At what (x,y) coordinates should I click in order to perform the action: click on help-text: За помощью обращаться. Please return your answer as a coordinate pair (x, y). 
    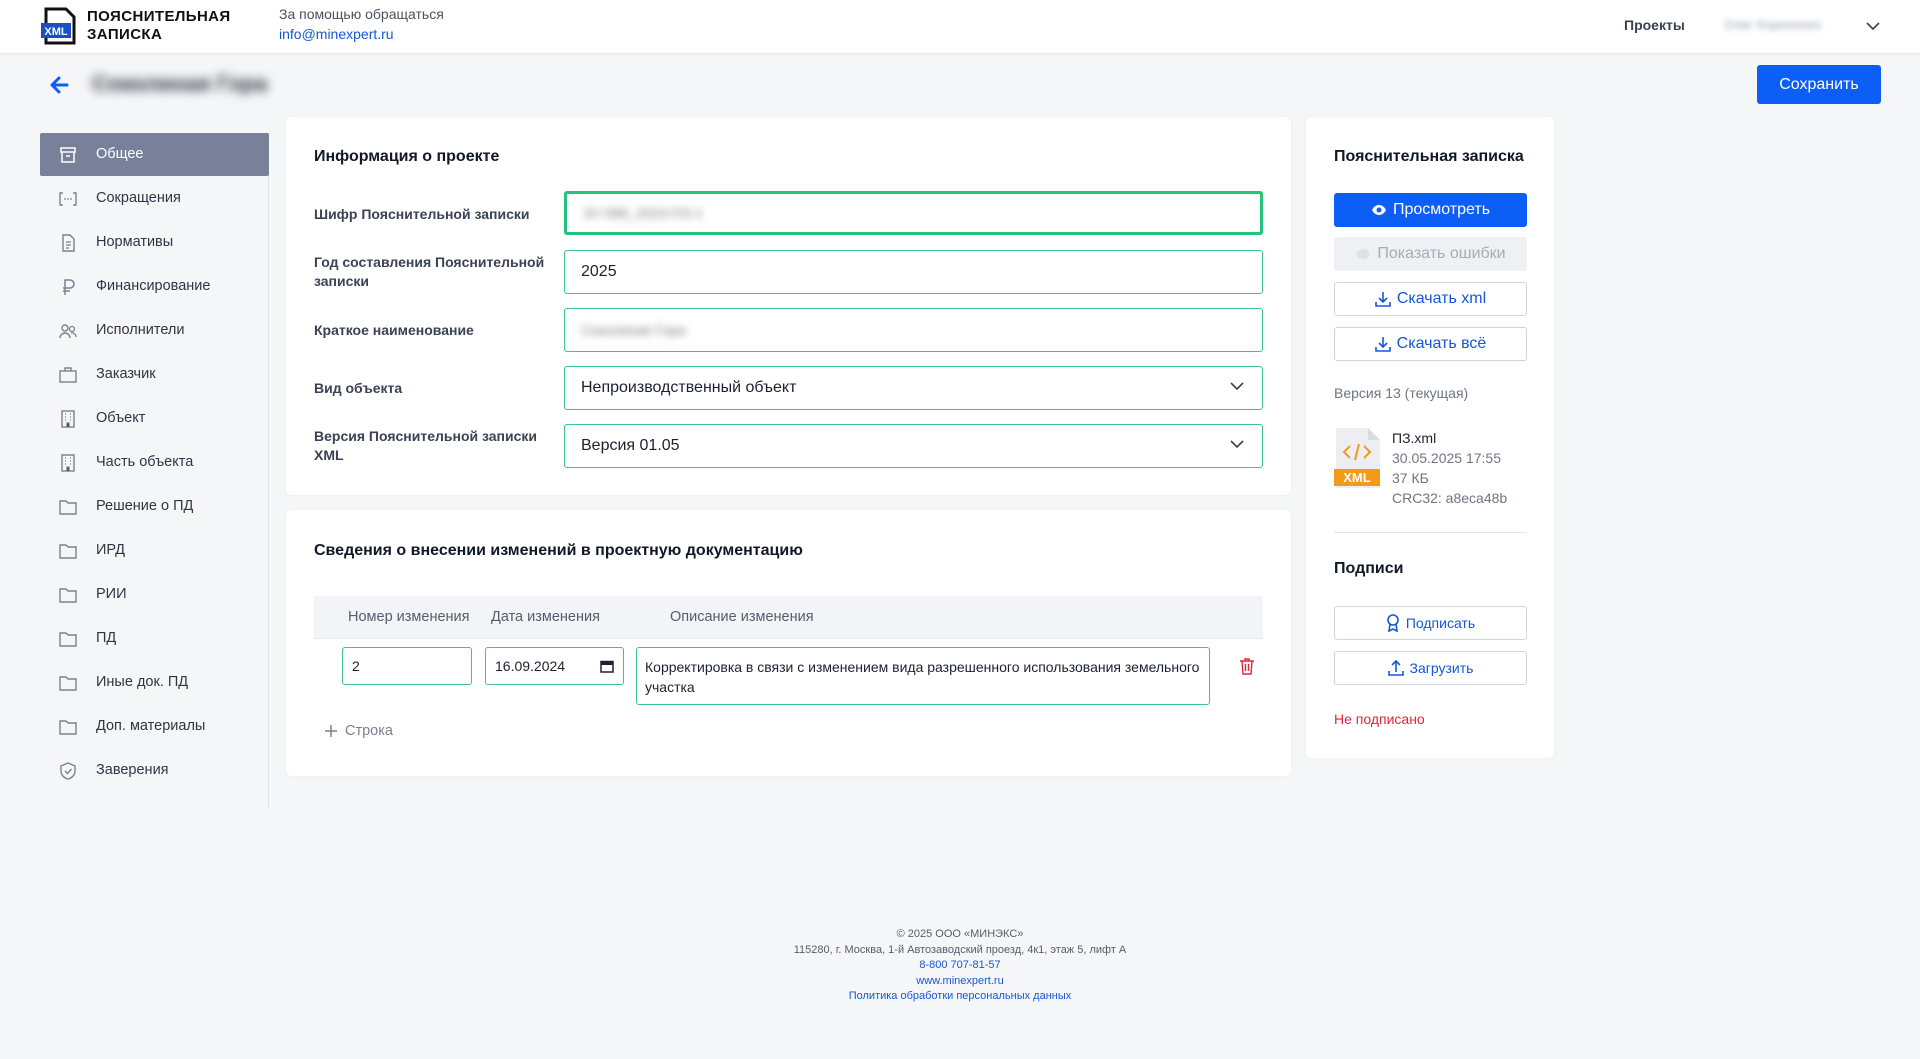
    Looking at the image, I should click on (361, 14).